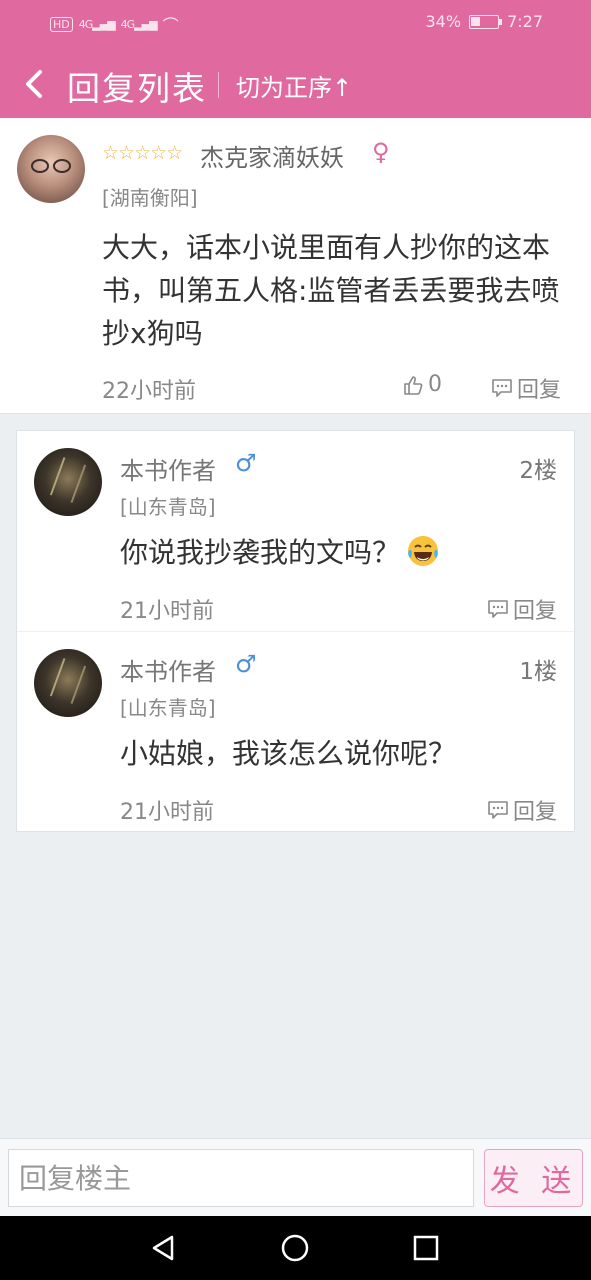 The image size is (591, 1280). I want to click on list-item: 本书作者 ♂ 2楼 [山东青岛] 你说我抄袭我的文吗？ 21小时前 回复, so click(295, 531).